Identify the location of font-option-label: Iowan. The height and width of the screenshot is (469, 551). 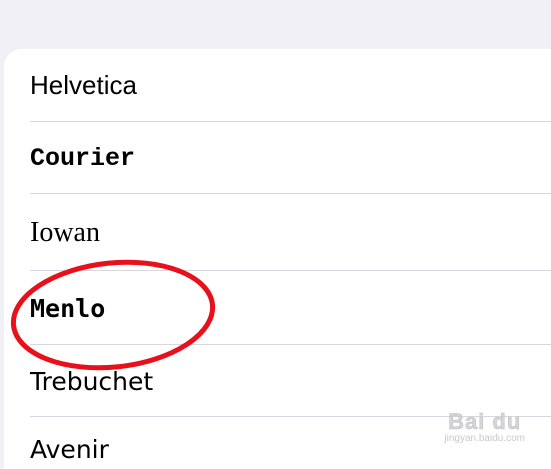
(65, 232).